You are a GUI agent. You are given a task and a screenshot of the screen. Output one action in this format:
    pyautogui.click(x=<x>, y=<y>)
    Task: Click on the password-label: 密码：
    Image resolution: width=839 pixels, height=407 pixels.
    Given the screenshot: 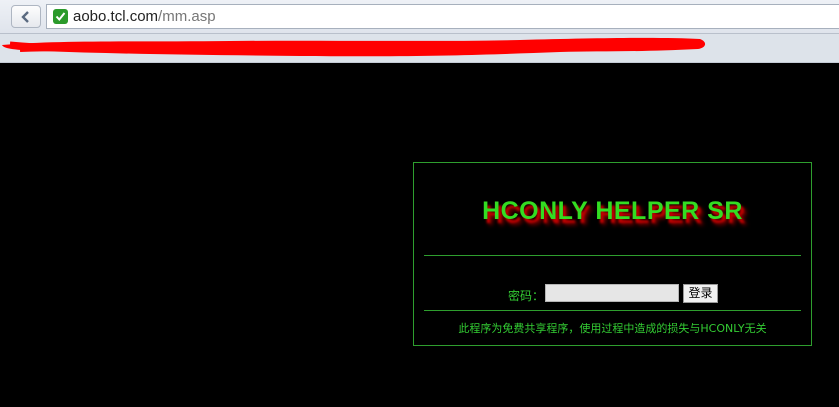 What is the action you would take?
    pyautogui.click(x=526, y=296)
    